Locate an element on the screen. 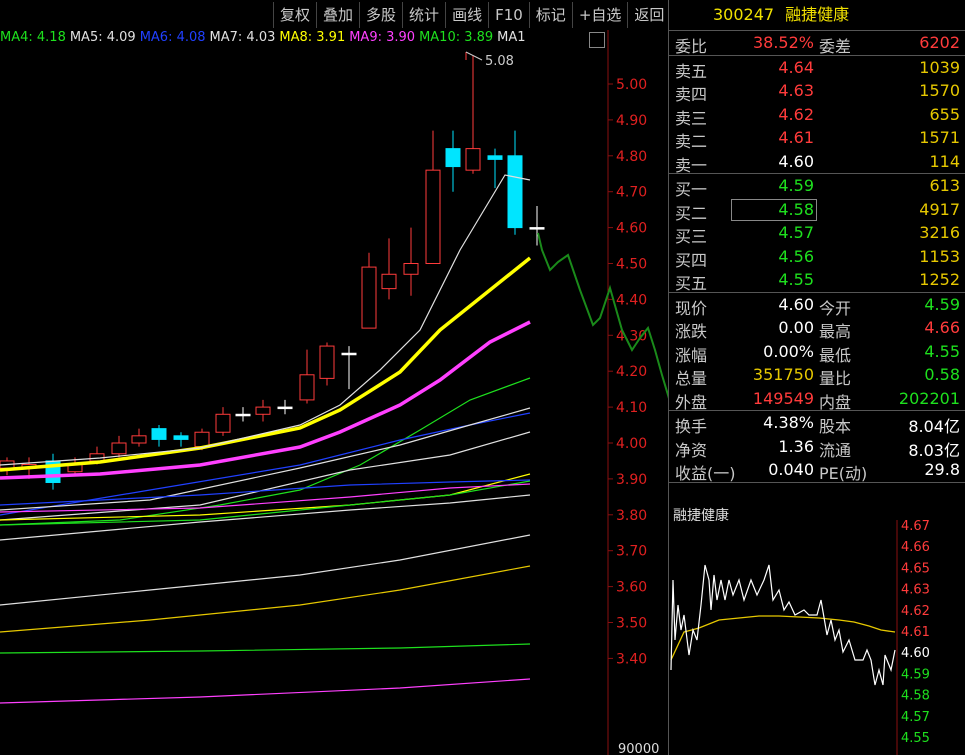  price-axis-label: 4.70 is located at coordinates (631, 193).